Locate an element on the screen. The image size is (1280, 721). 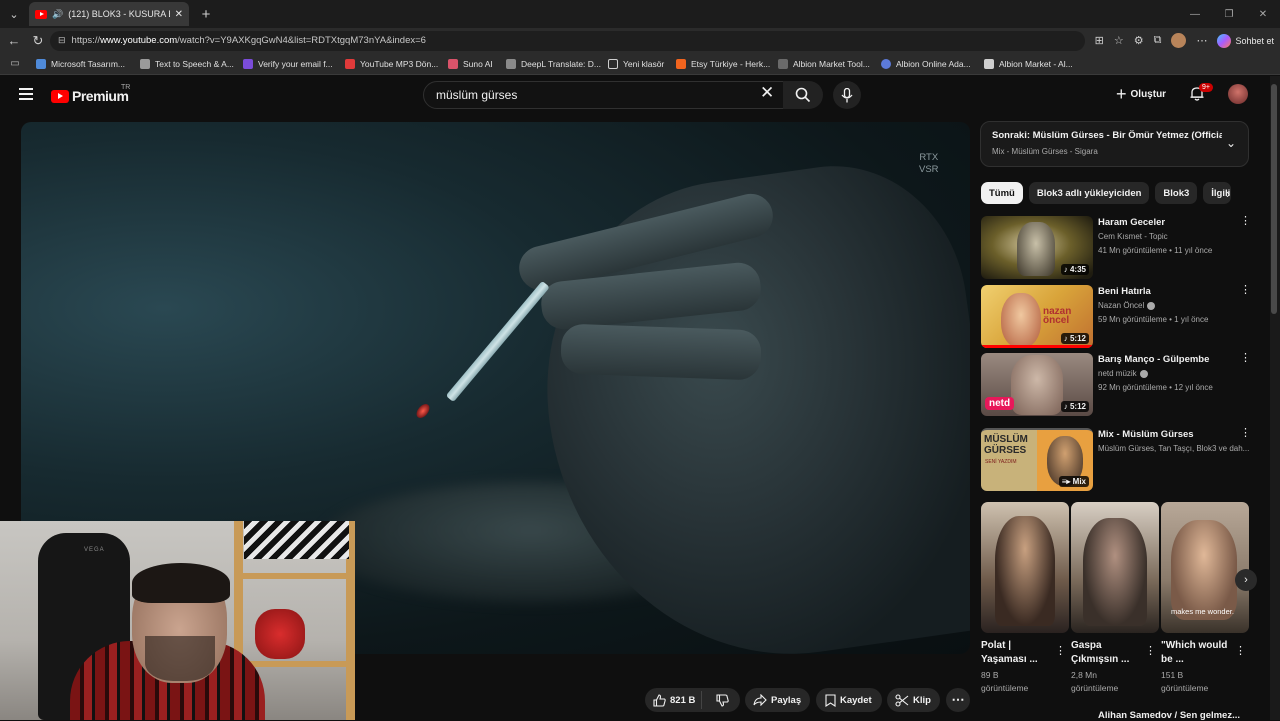
video-frame-ember is located at coordinates (423, 411).